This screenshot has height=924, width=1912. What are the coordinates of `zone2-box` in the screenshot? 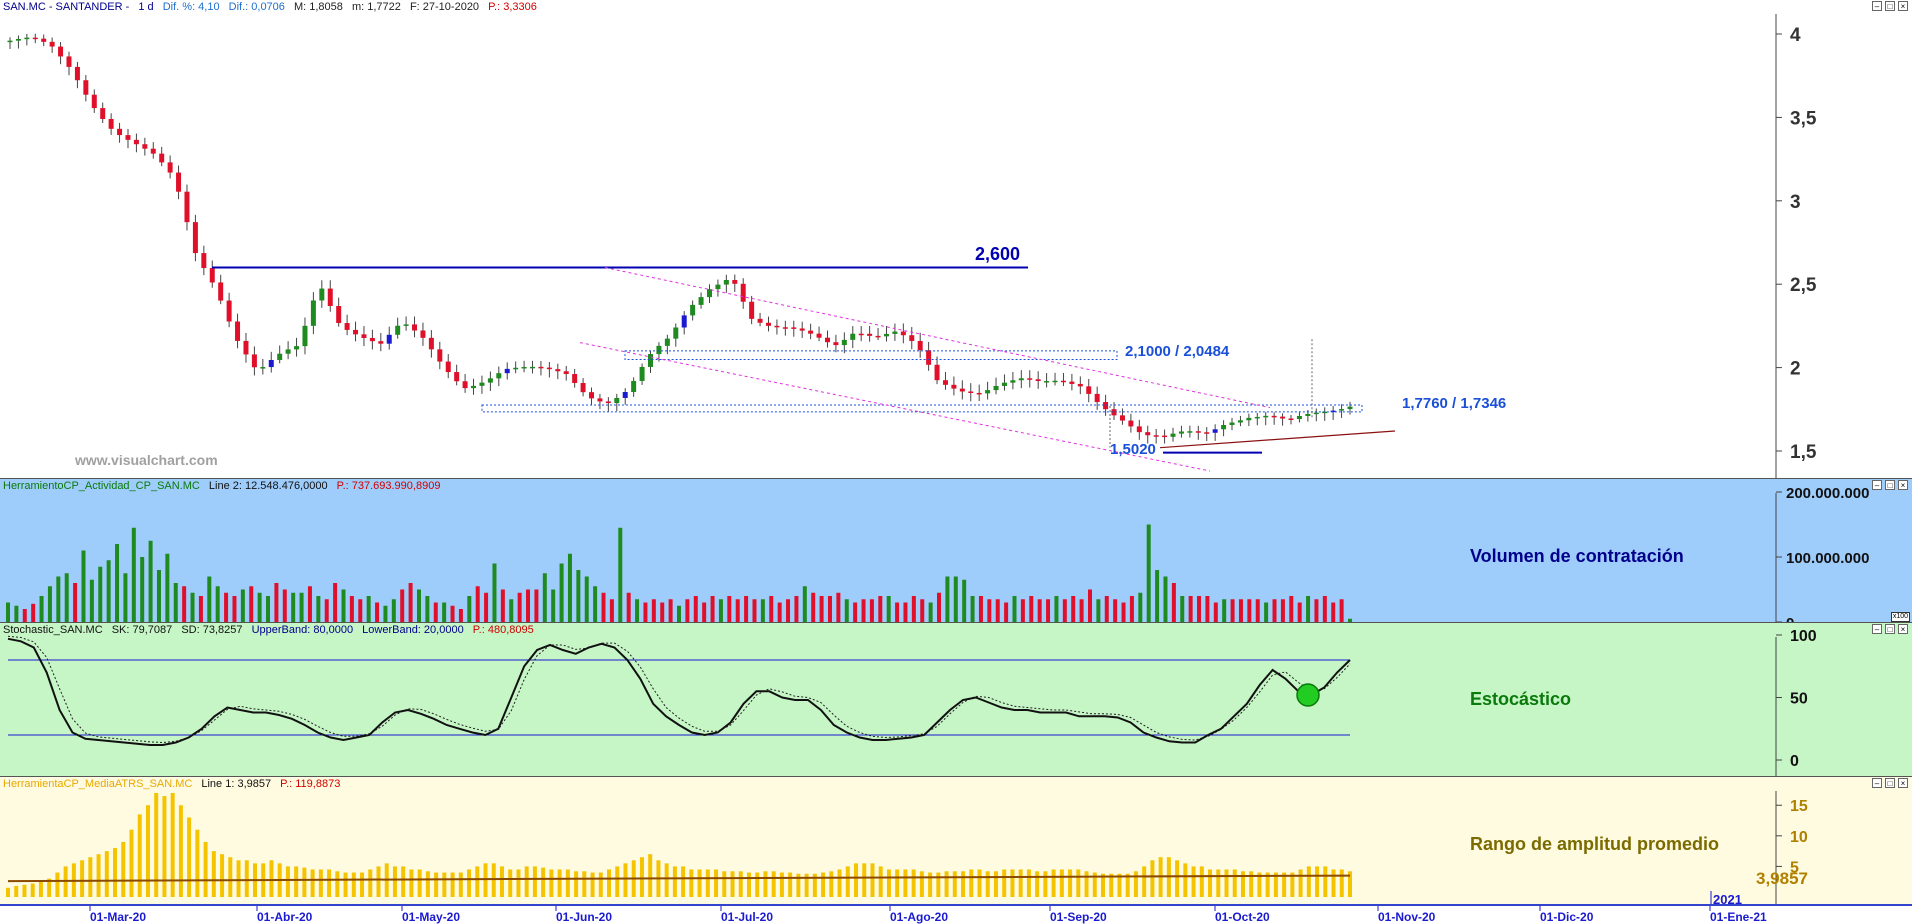 It's located at (922, 408).